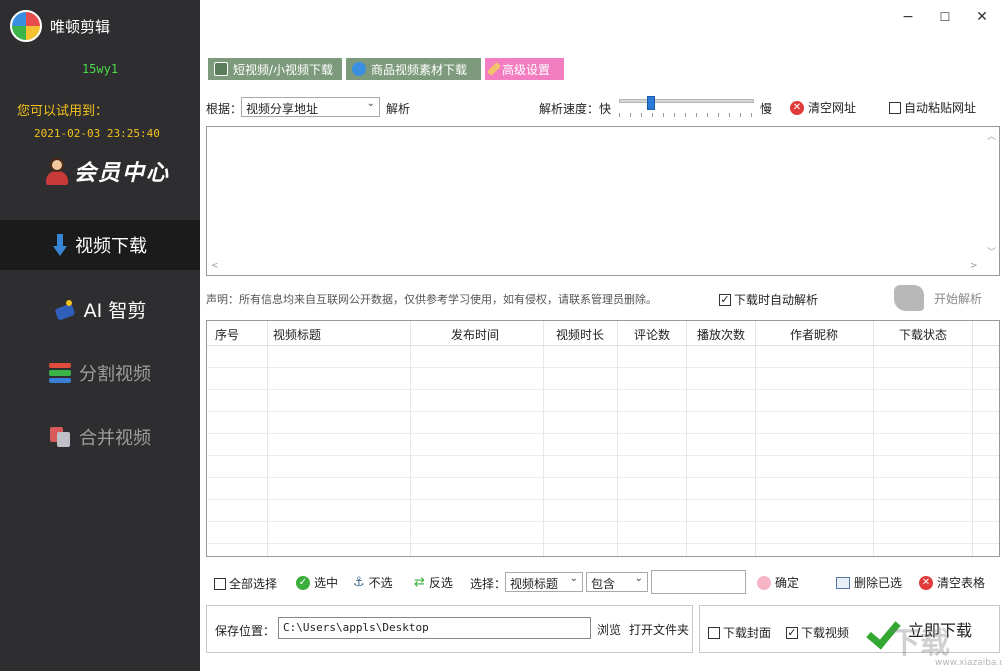  What do you see at coordinates (968, 663) in the screenshot?
I see `watermark-url: www.xiazaiba.com` at bounding box center [968, 663].